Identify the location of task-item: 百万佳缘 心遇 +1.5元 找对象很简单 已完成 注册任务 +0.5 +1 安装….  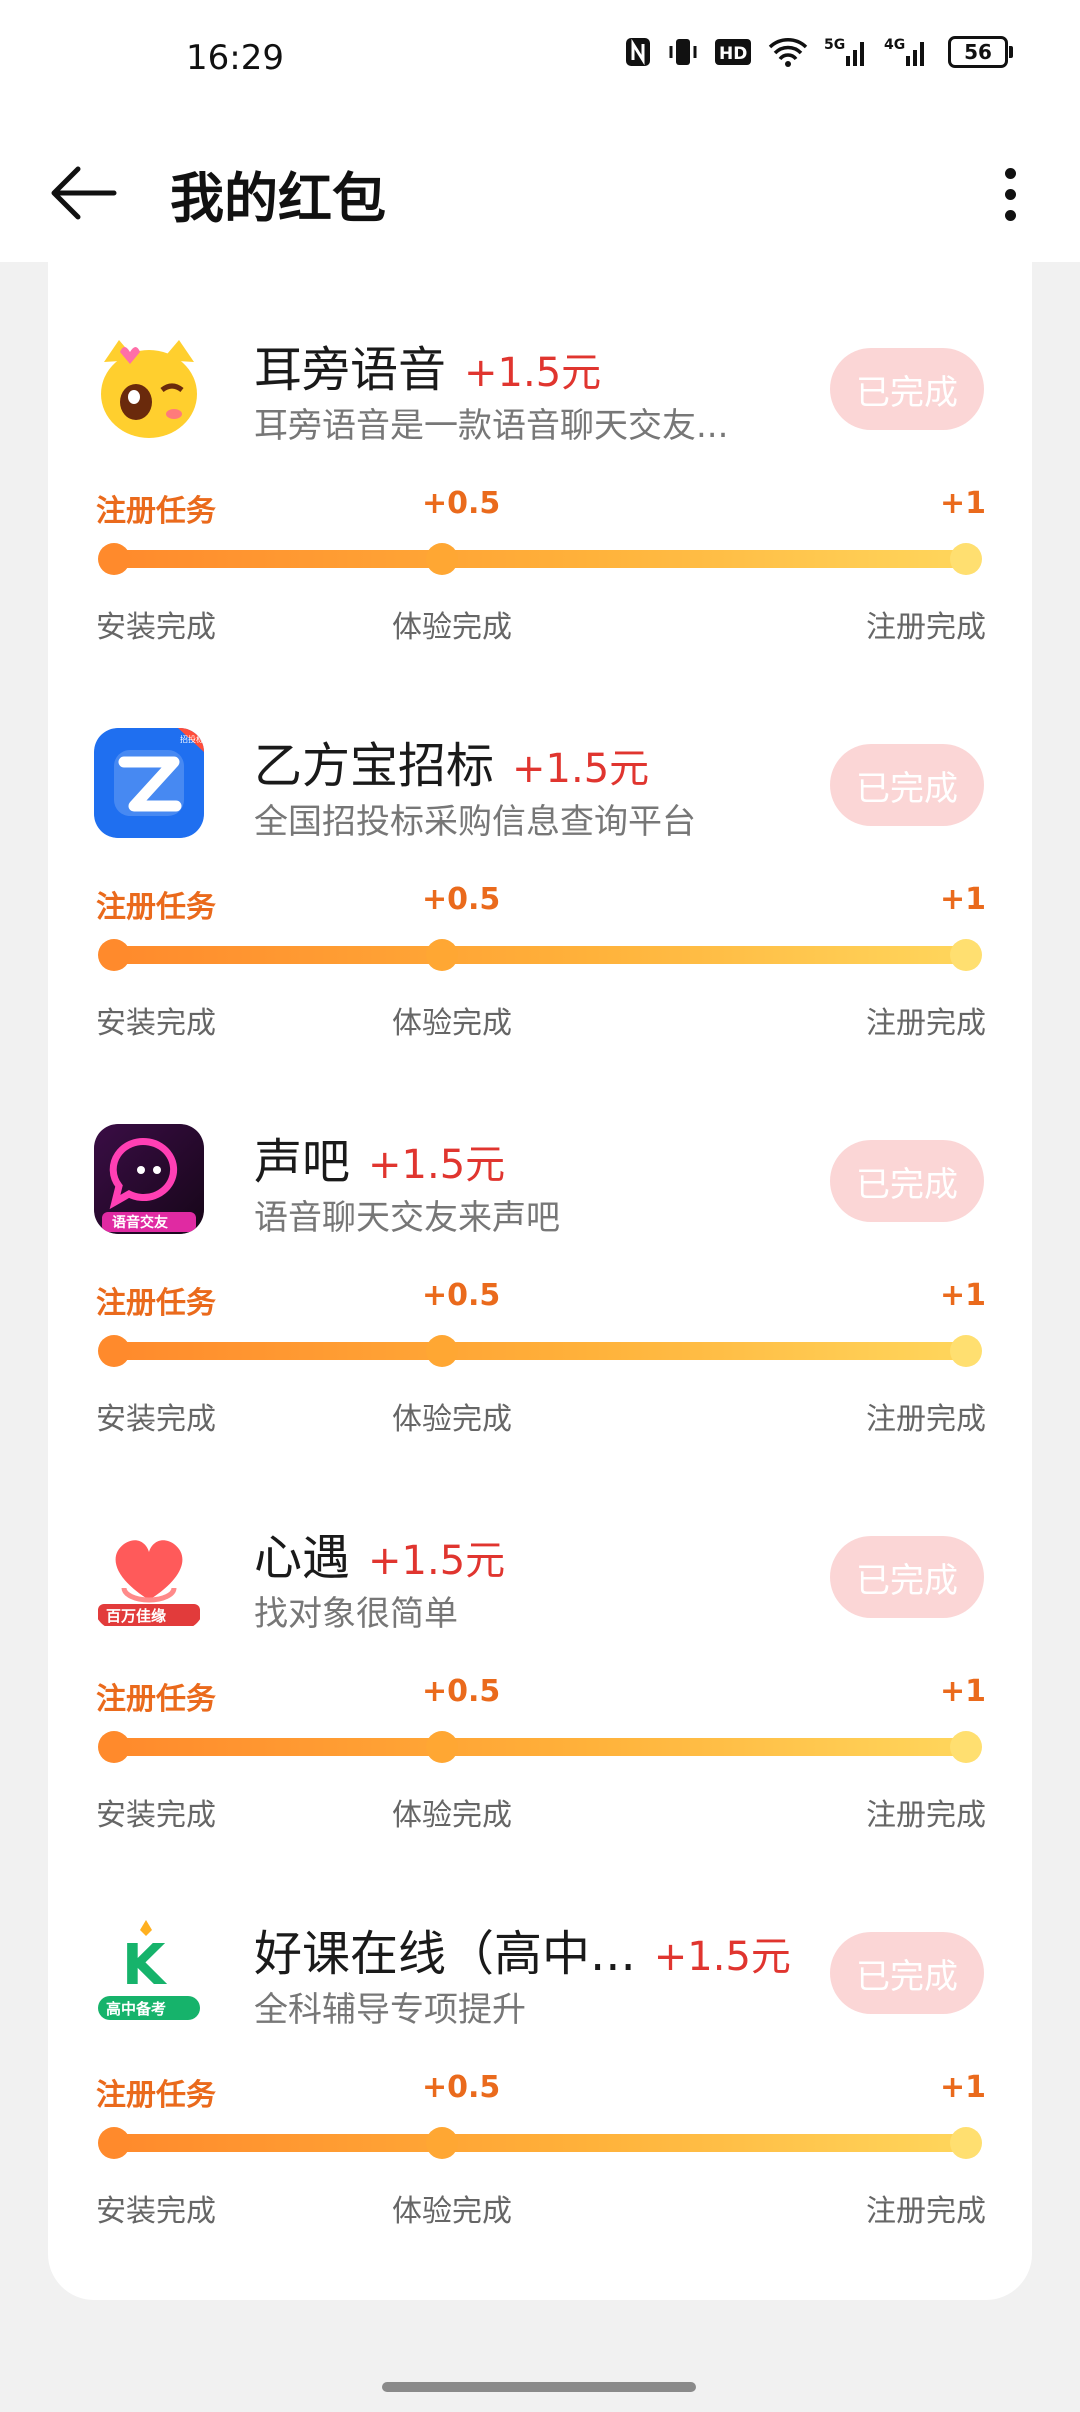
(540, 1648).